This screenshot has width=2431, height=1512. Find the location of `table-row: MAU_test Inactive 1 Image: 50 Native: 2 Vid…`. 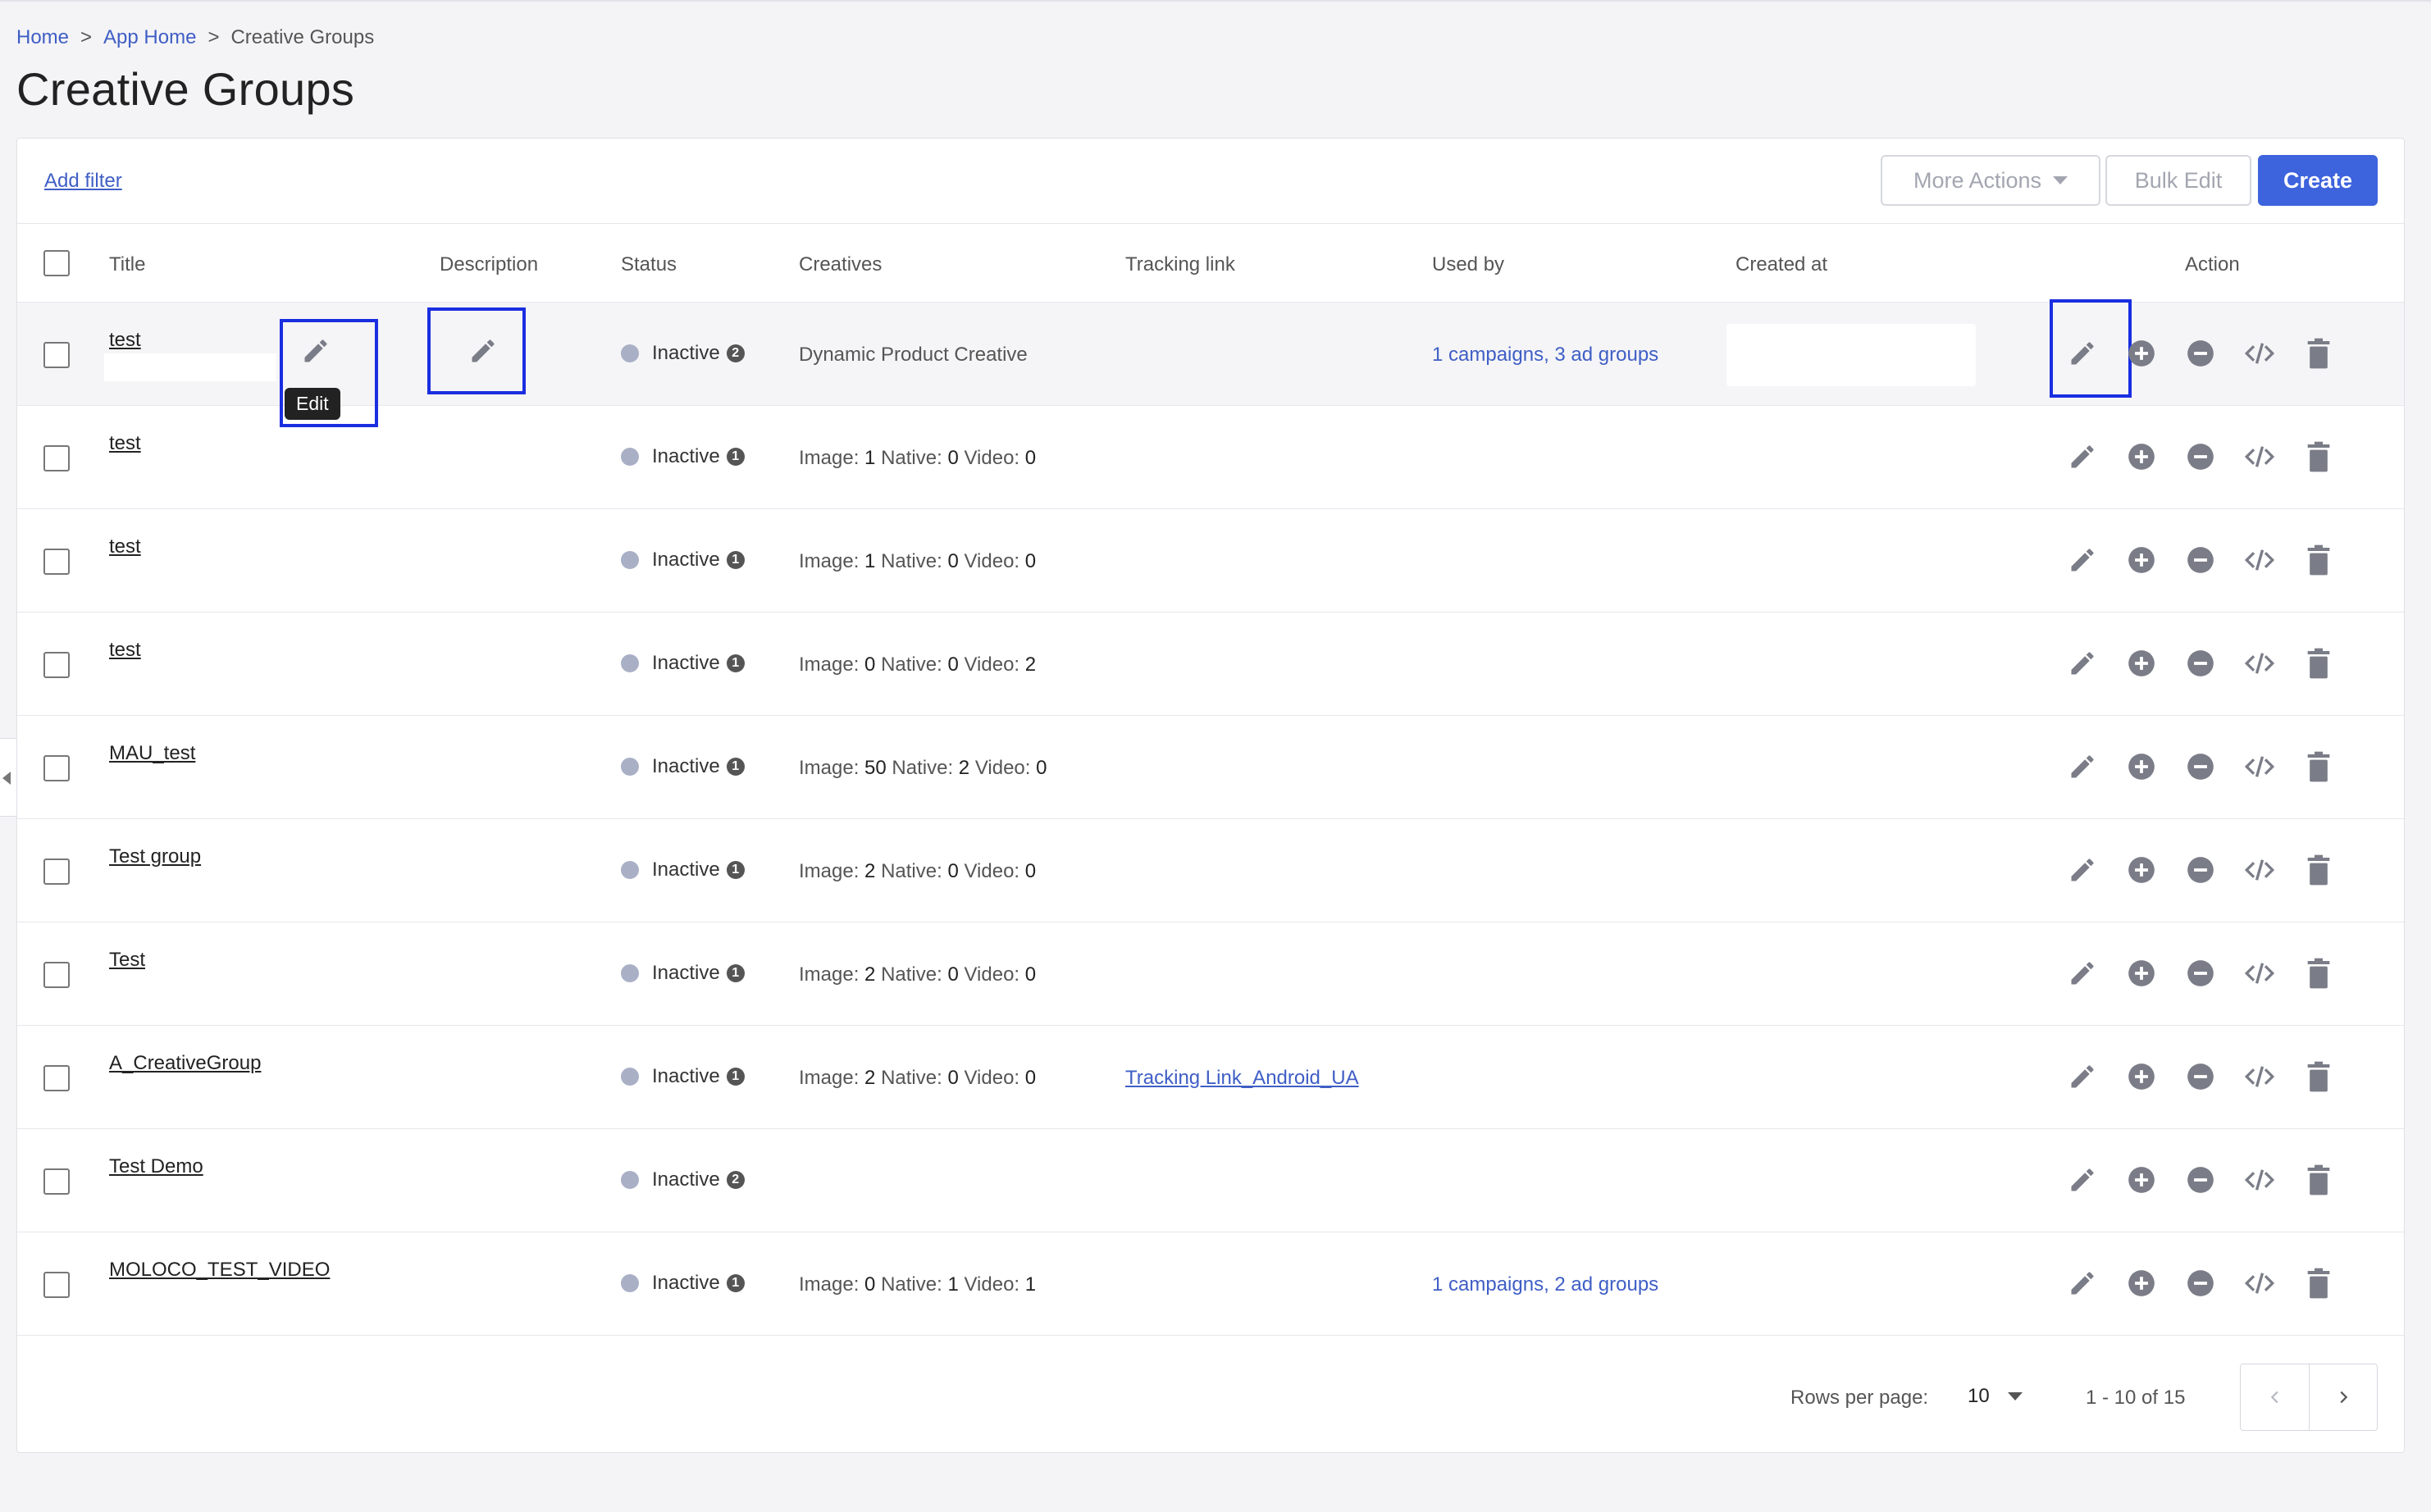

table-row: MAU_test Inactive 1 Image: 50 Native: 2 Vid… is located at coordinates (1210, 767).